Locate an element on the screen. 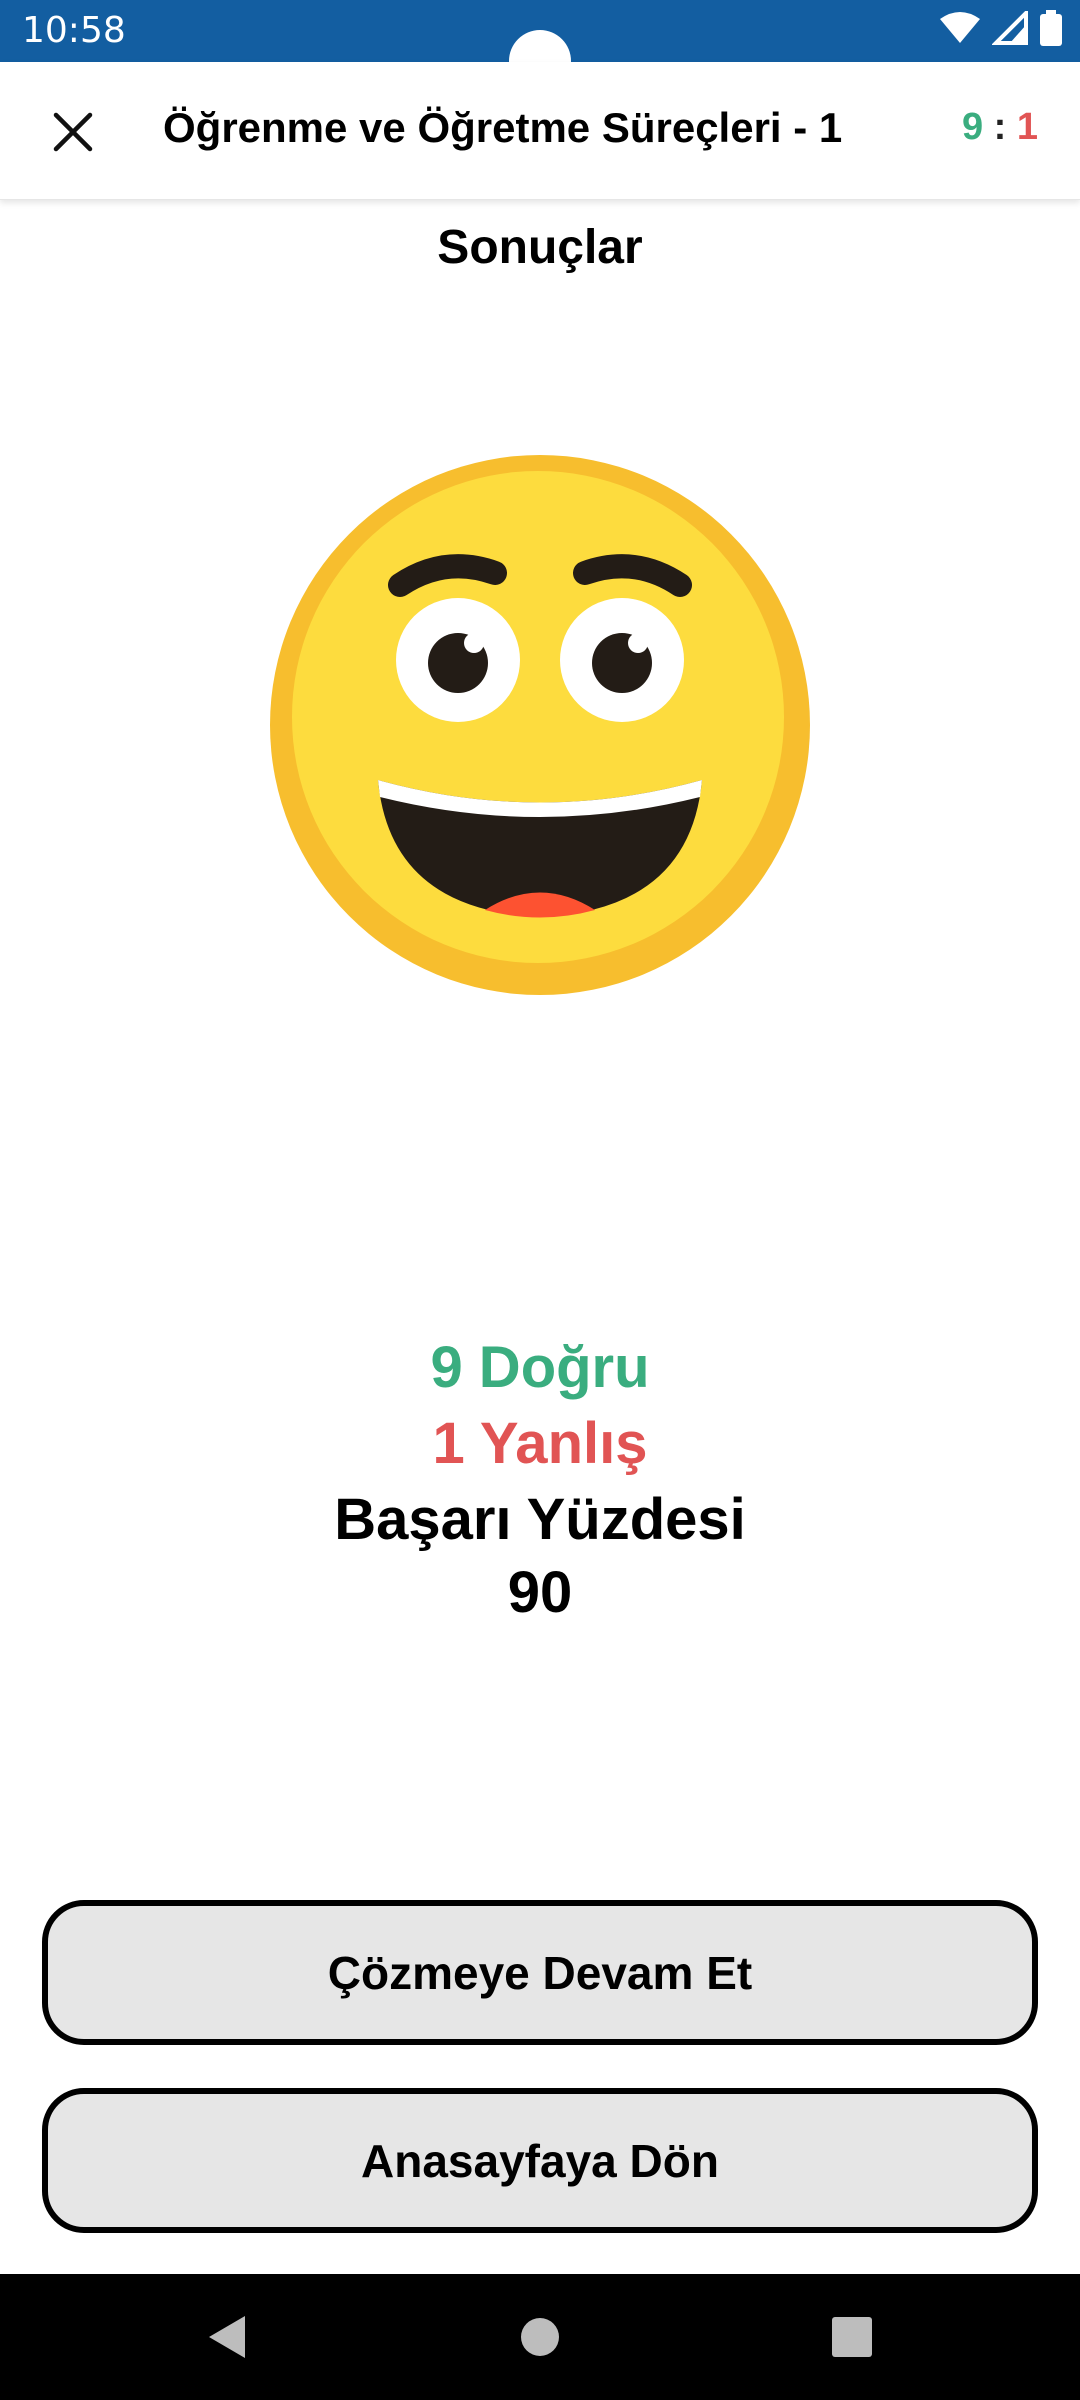 This screenshot has height=2400, width=1080. app-title: Öğrenme ve Öğretme Süreçleri - 1 is located at coordinates (503, 127).